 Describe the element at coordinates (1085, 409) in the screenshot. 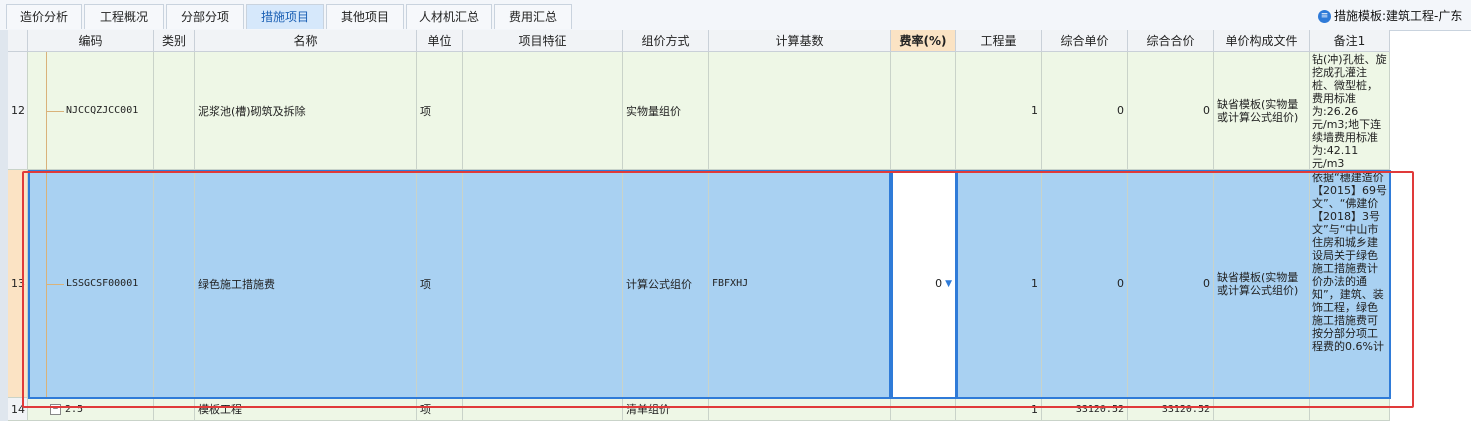

I see `cell-unit-price: 33120.52` at that location.